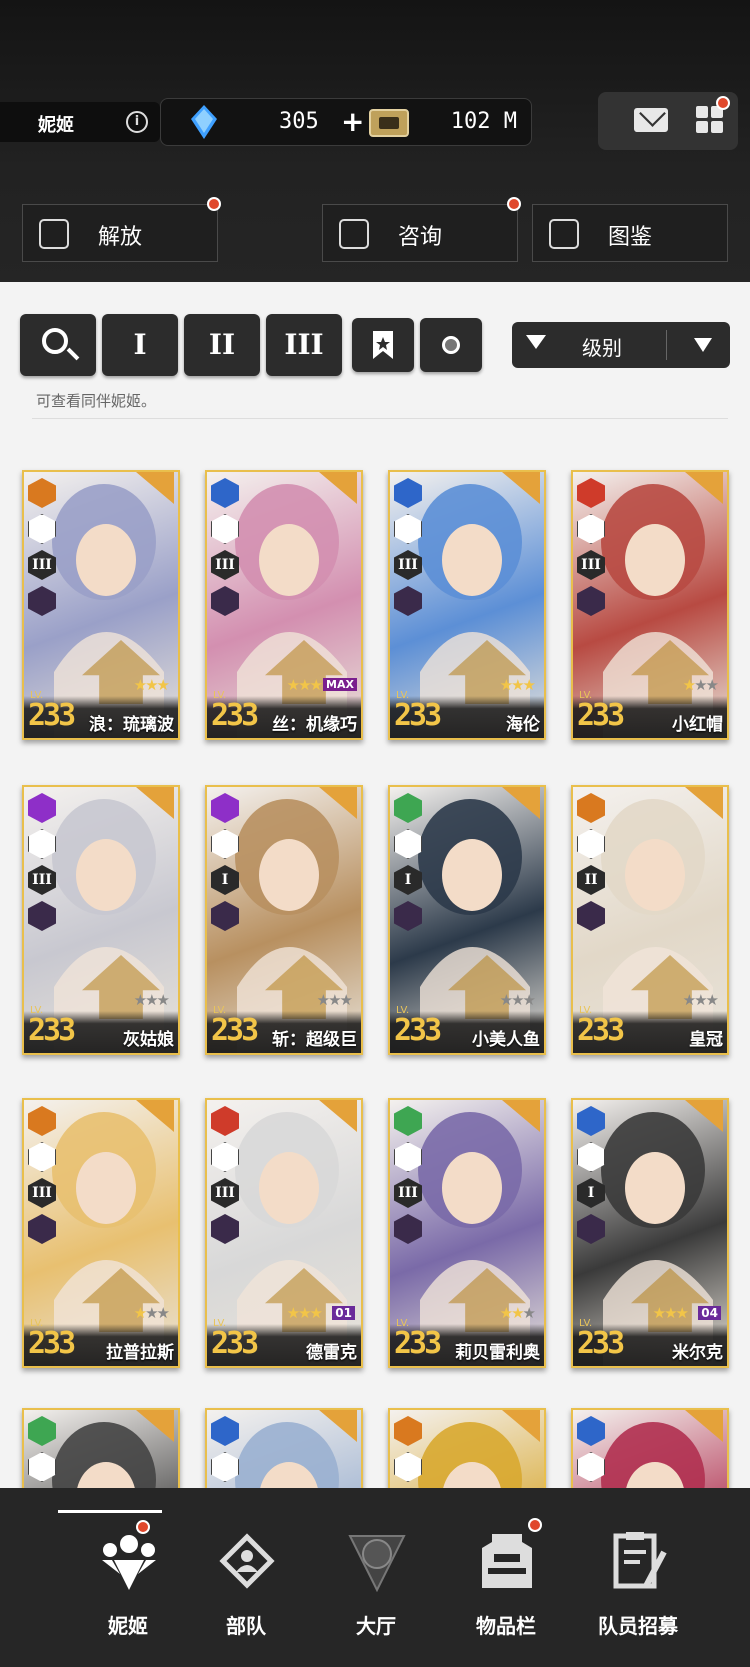 The image size is (750, 1667). Describe the element at coordinates (602, 348) in the screenshot. I see `sort-label: 级别` at that location.